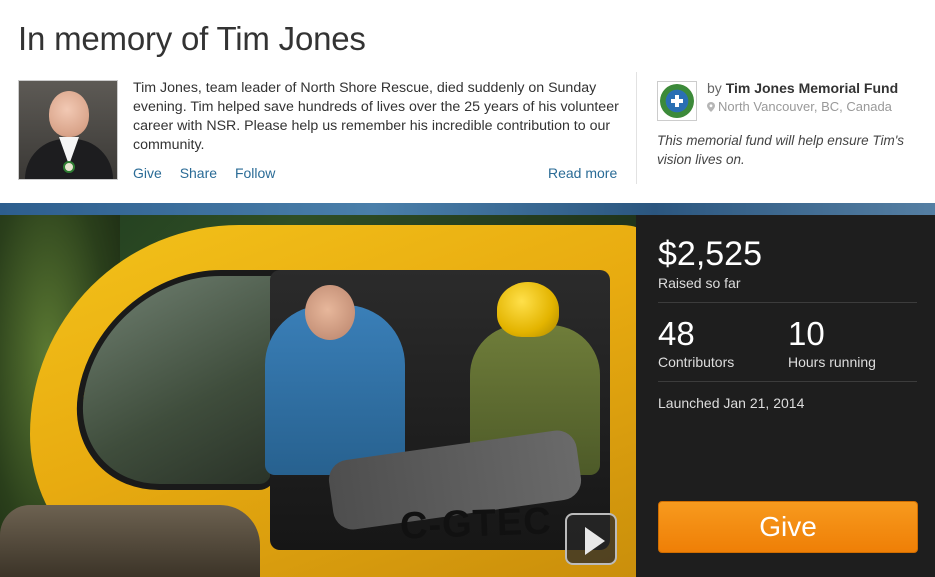  What do you see at coordinates (595, 541) in the screenshot?
I see `play-icon` at bounding box center [595, 541].